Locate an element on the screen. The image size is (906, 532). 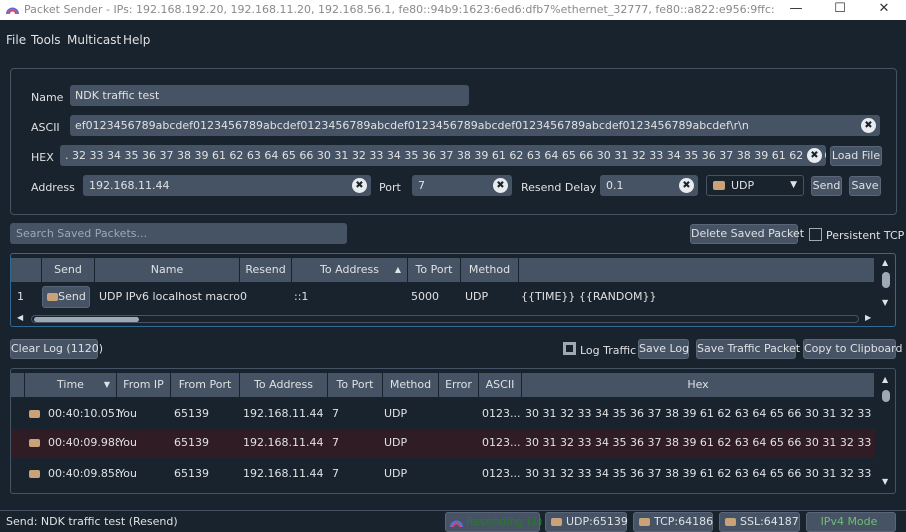
ipv4-mode-button: IPv4 Mode is located at coordinates (851, 522).